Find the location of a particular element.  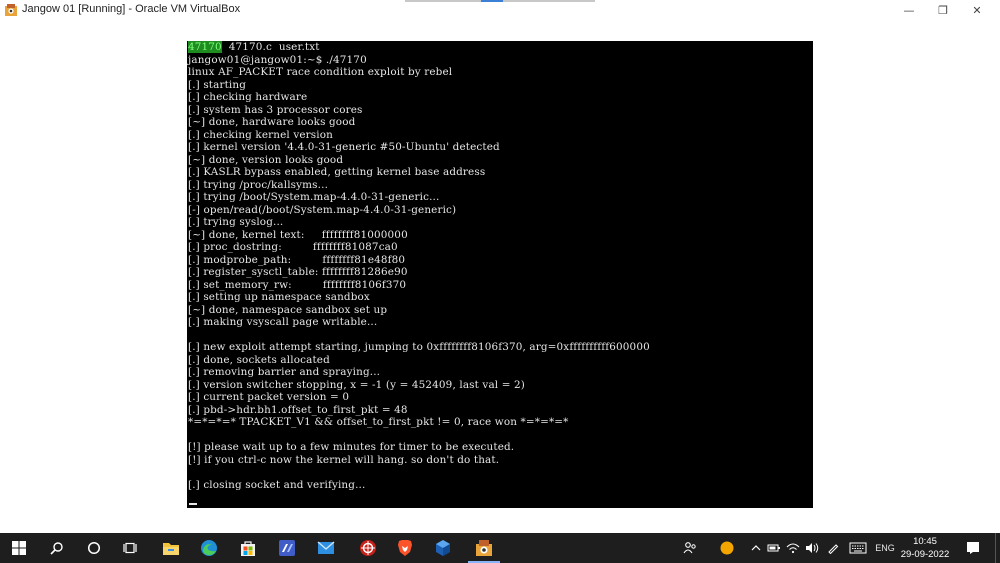

terminal-line: [.] modprobe_path: ffffffff81e48f80 is located at coordinates (499, 260).